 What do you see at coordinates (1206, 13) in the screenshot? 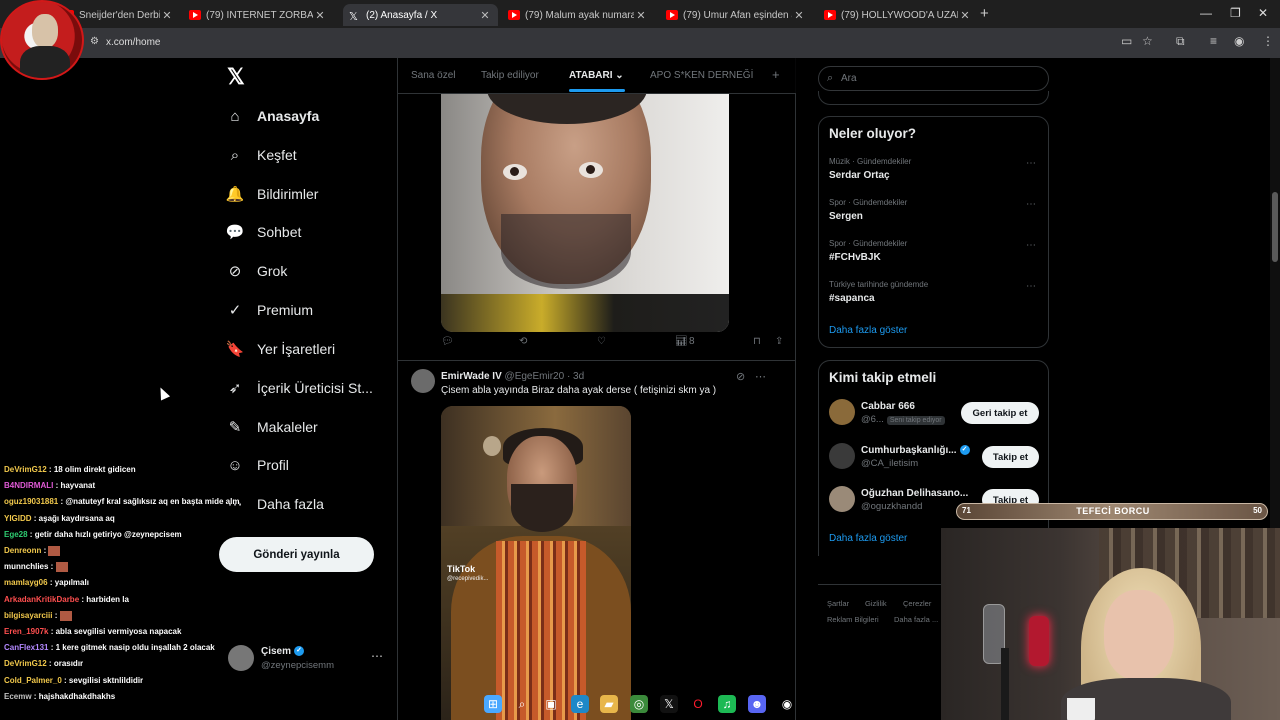
I see `minimize-icon: —` at bounding box center [1206, 13].